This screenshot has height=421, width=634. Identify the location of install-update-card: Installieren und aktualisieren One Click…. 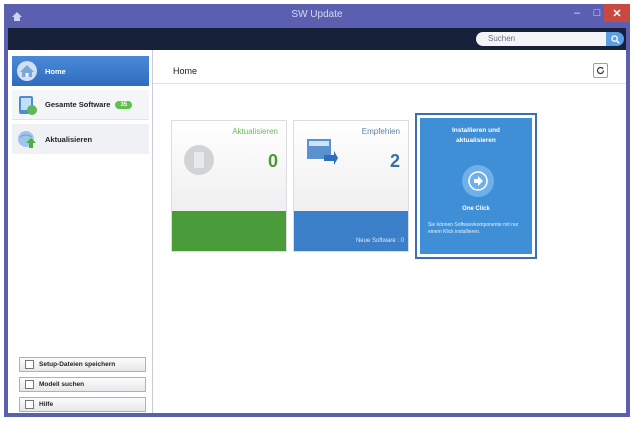
(476, 186).